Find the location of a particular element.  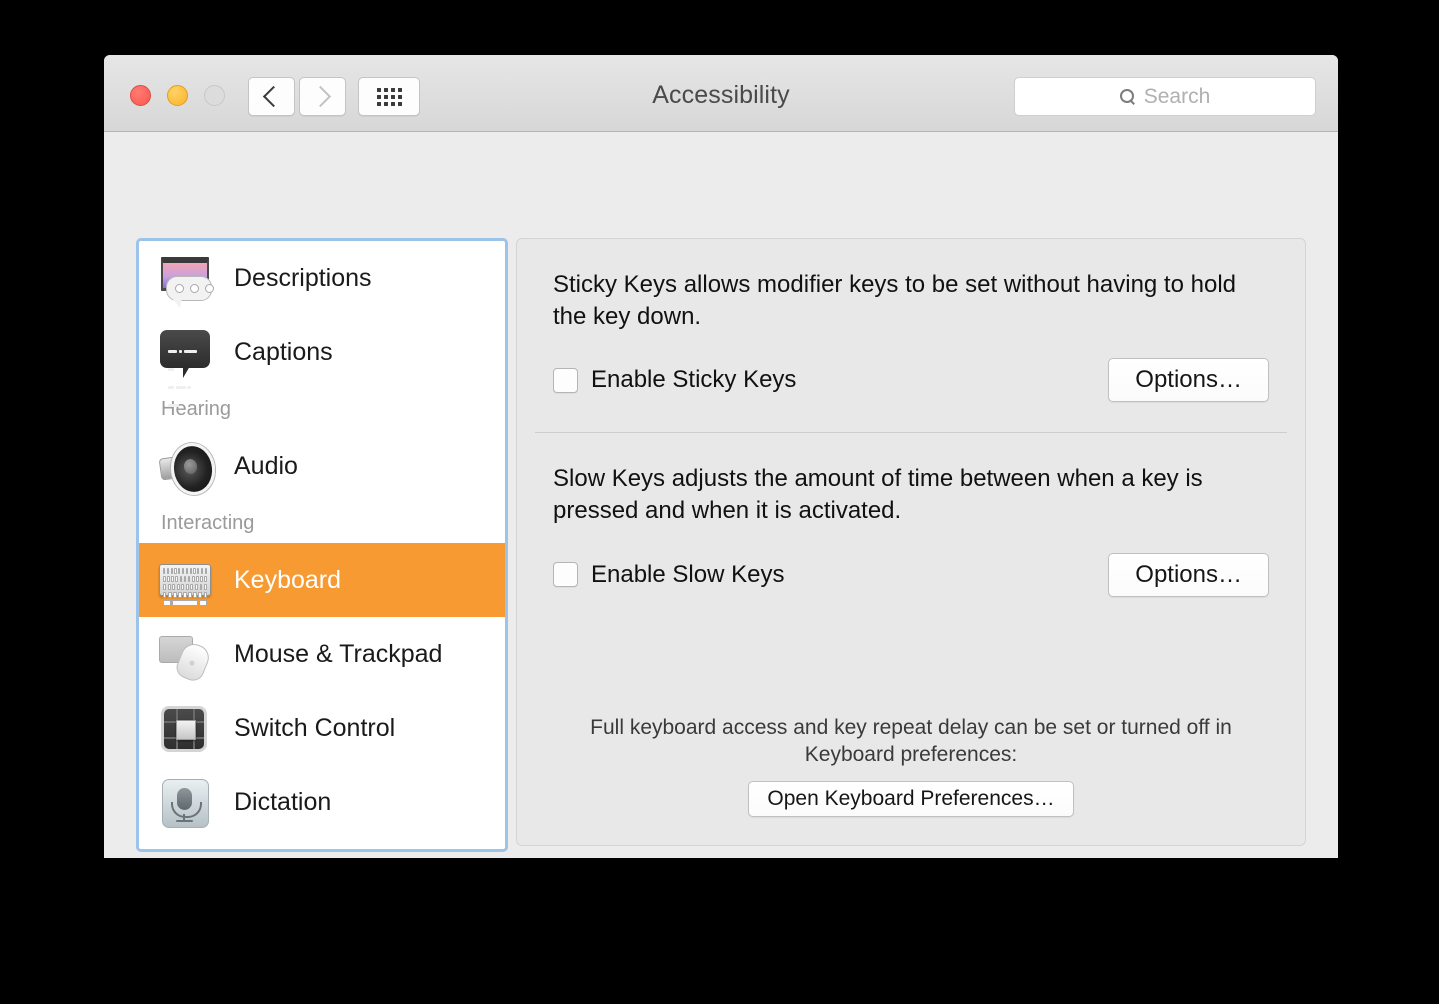

descriptions-icon is located at coordinates (185, 279).